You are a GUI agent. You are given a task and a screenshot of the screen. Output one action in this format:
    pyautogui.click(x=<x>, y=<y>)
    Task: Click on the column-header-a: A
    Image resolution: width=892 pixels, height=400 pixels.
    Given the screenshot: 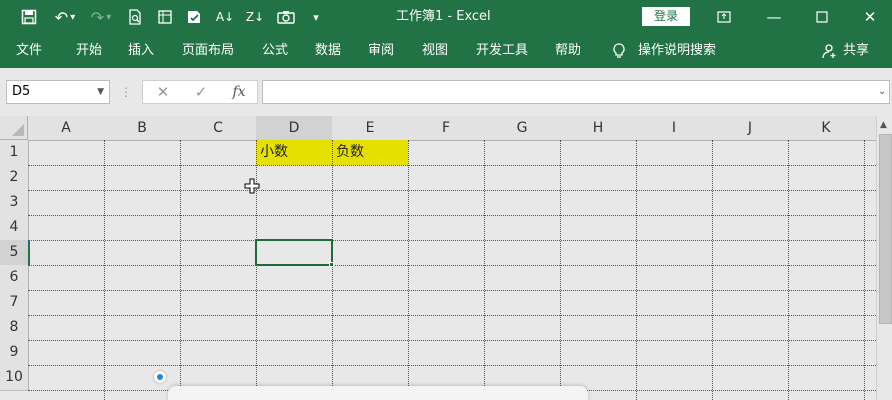 What is the action you would take?
    pyautogui.click(x=66, y=128)
    